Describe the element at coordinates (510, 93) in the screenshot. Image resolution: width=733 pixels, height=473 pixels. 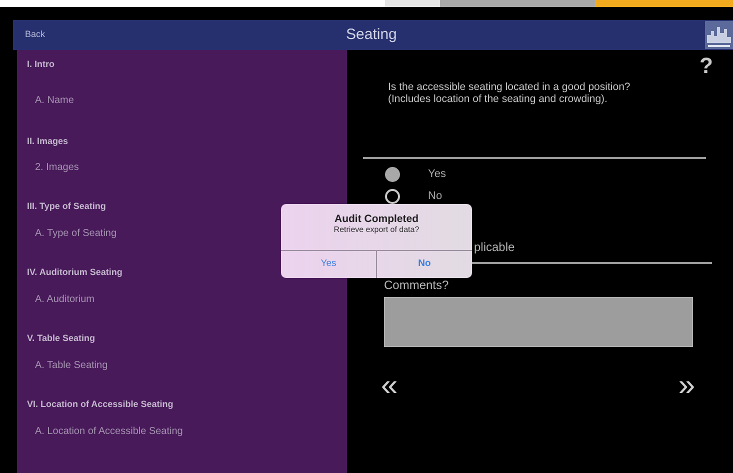
I see `question-text: Is the accessible seating located in a good position? (Includes location of the seating and crowding).` at that location.